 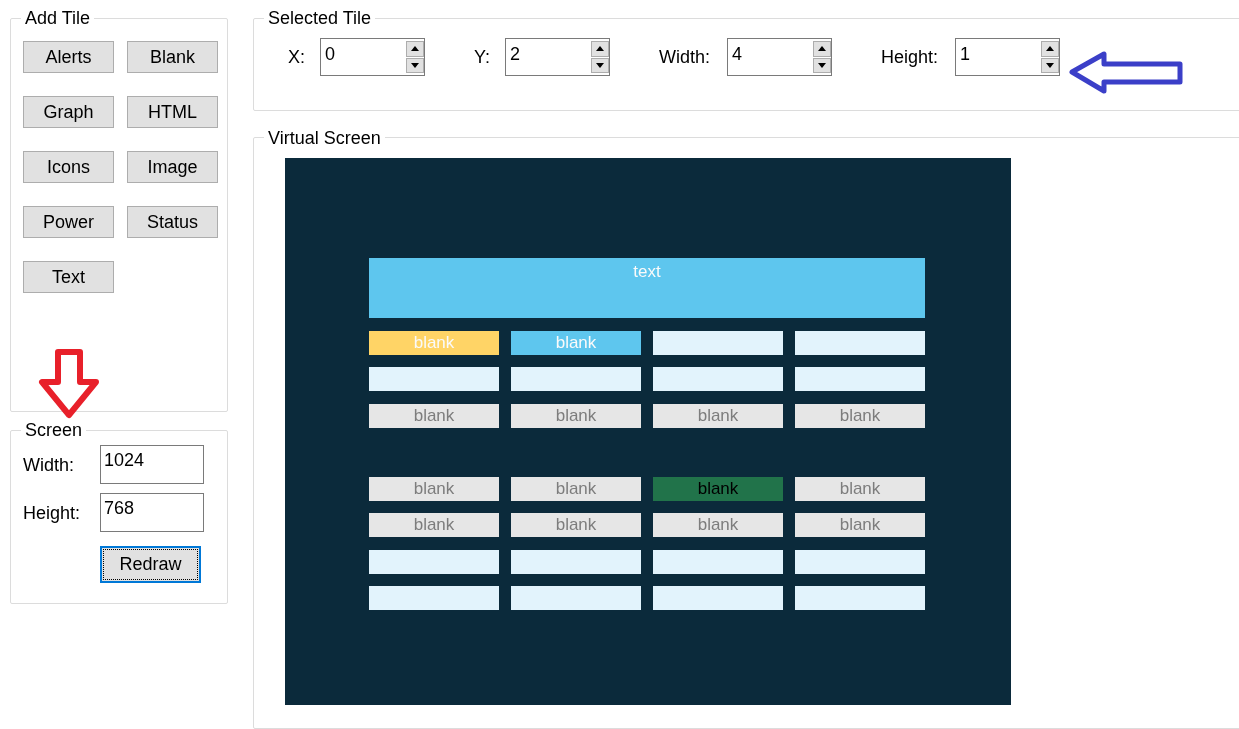 I want to click on add-tile-button: Power, so click(x=68, y=222).